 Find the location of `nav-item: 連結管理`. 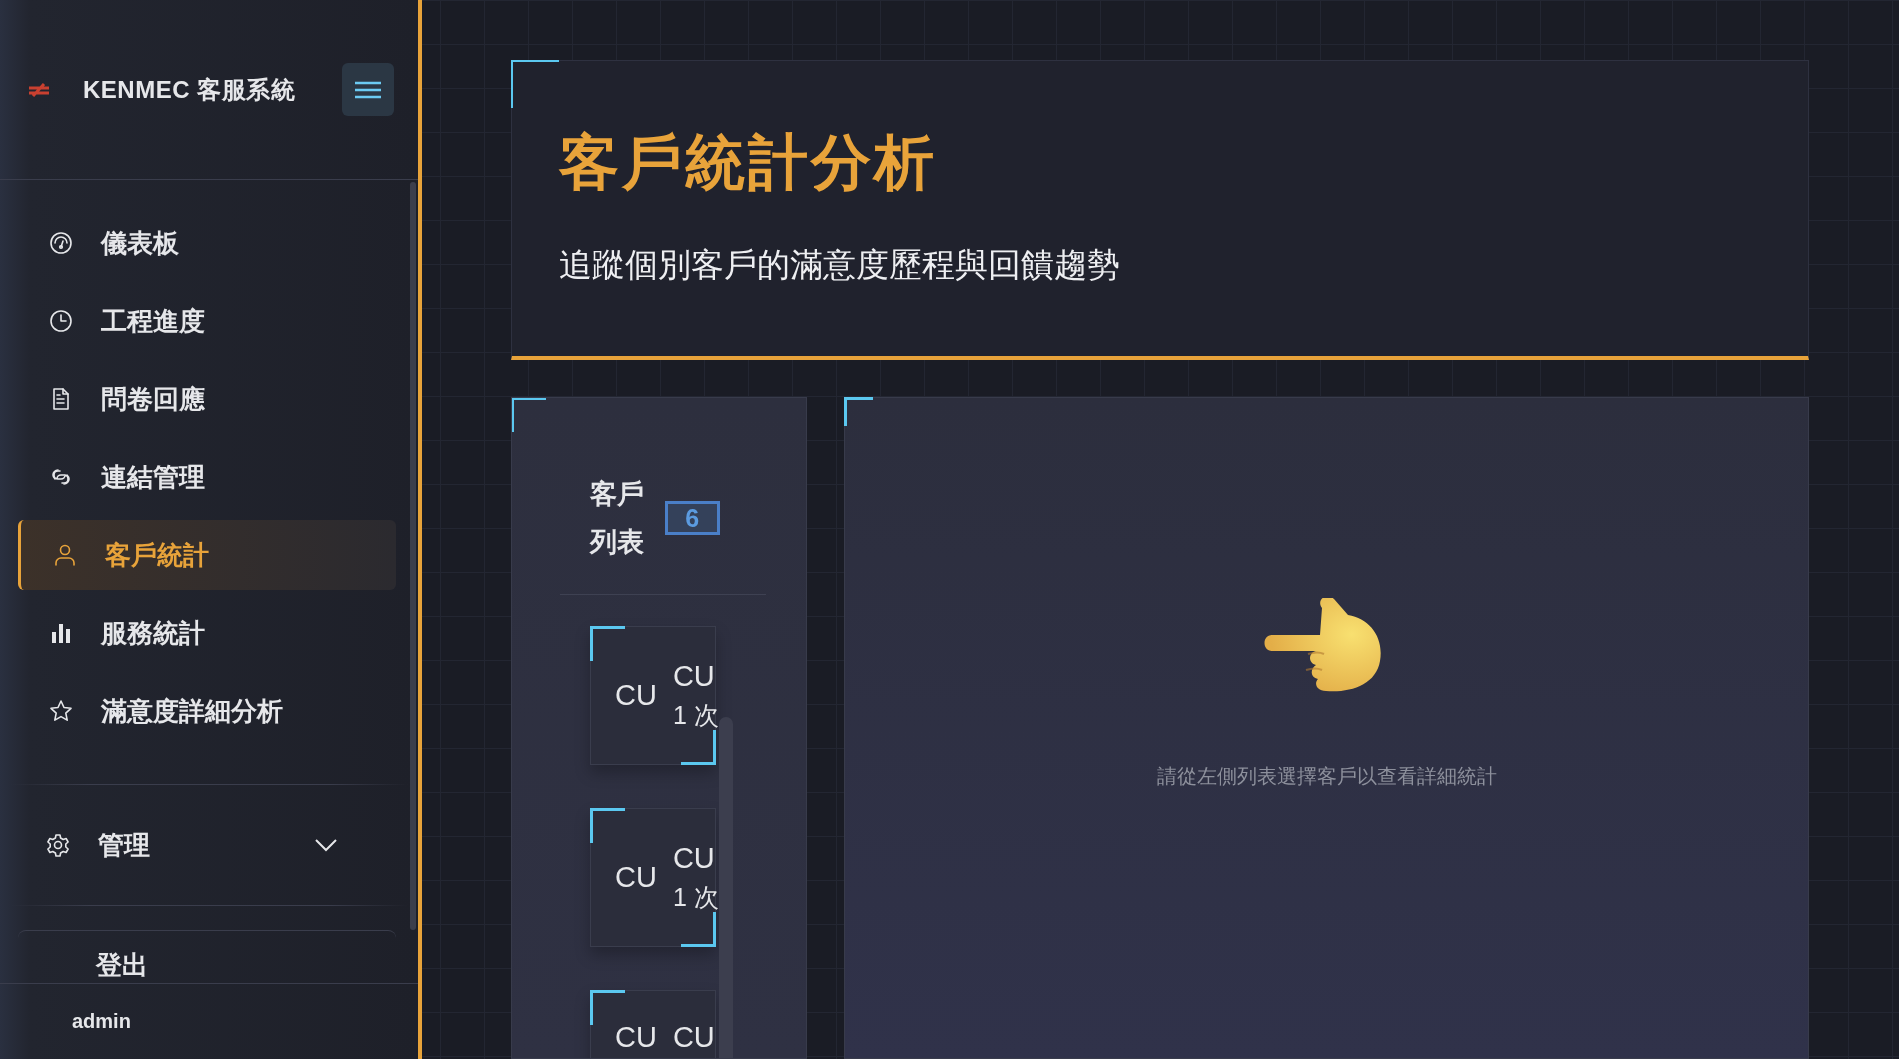

nav-item: 連結管理 is located at coordinates (207, 477).